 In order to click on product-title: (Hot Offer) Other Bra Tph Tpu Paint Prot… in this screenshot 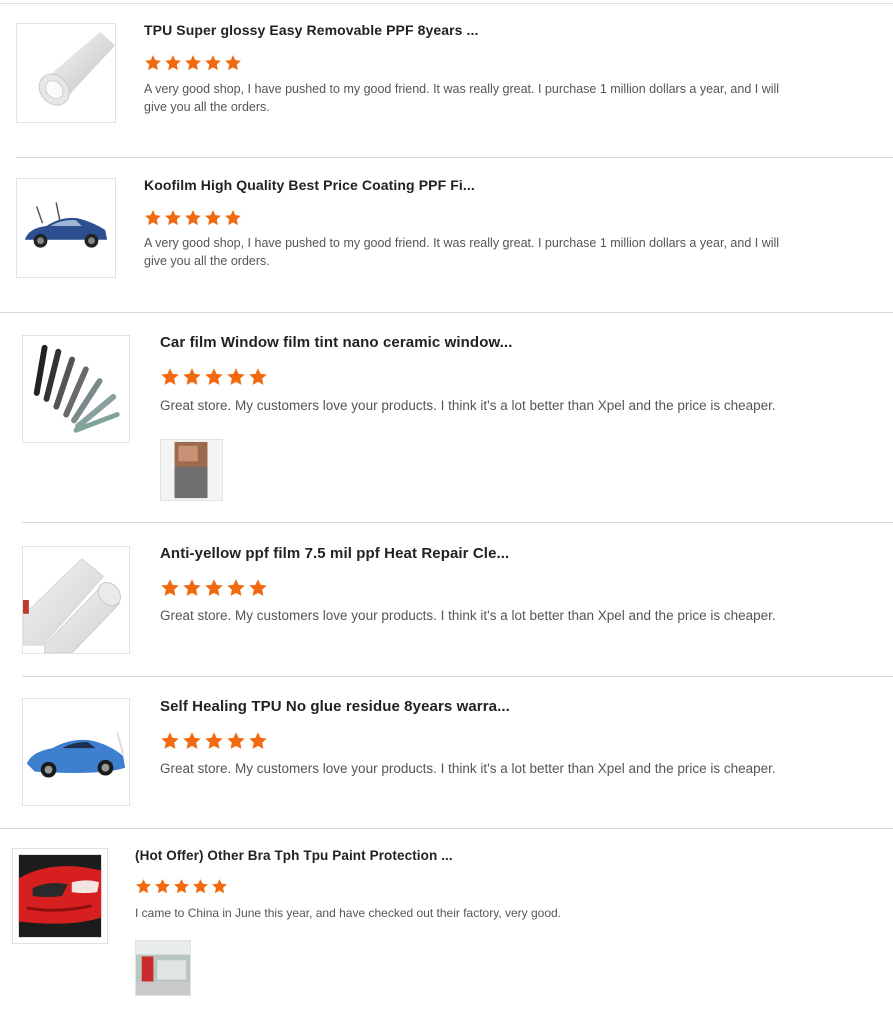, I will do `click(294, 855)`.